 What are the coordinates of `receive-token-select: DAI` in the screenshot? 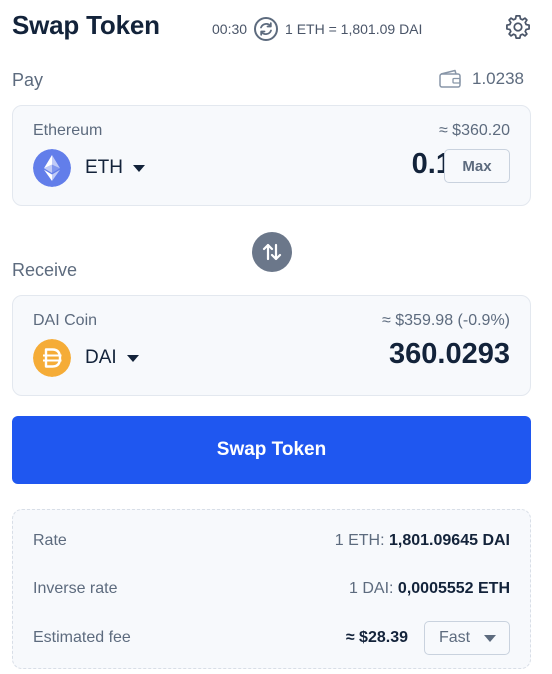 It's located at (86, 358).